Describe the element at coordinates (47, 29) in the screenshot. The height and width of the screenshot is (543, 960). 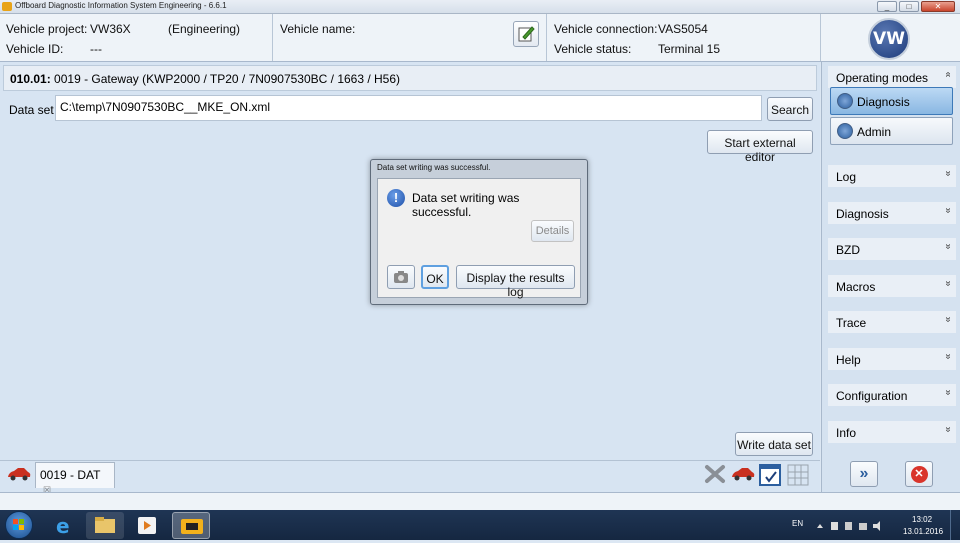
I see `vehicle-project-label: Vehicle project:` at that location.